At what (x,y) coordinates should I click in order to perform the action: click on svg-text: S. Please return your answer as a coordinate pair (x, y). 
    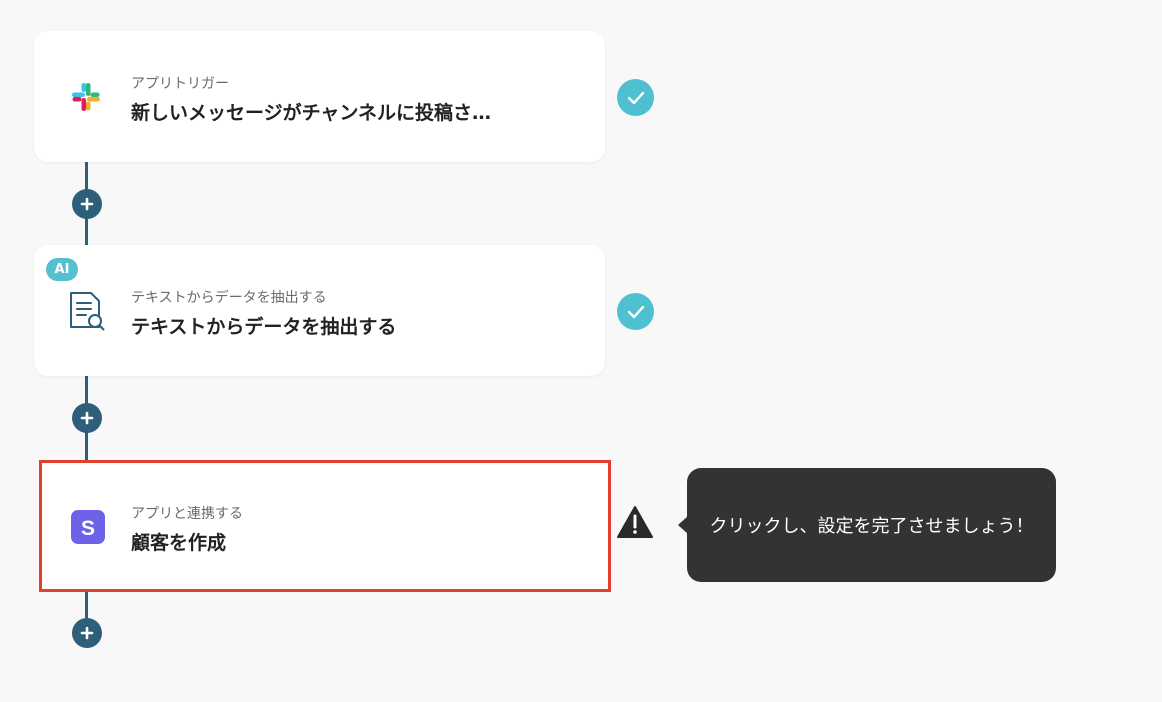
    Looking at the image, I should click on (88, 528).